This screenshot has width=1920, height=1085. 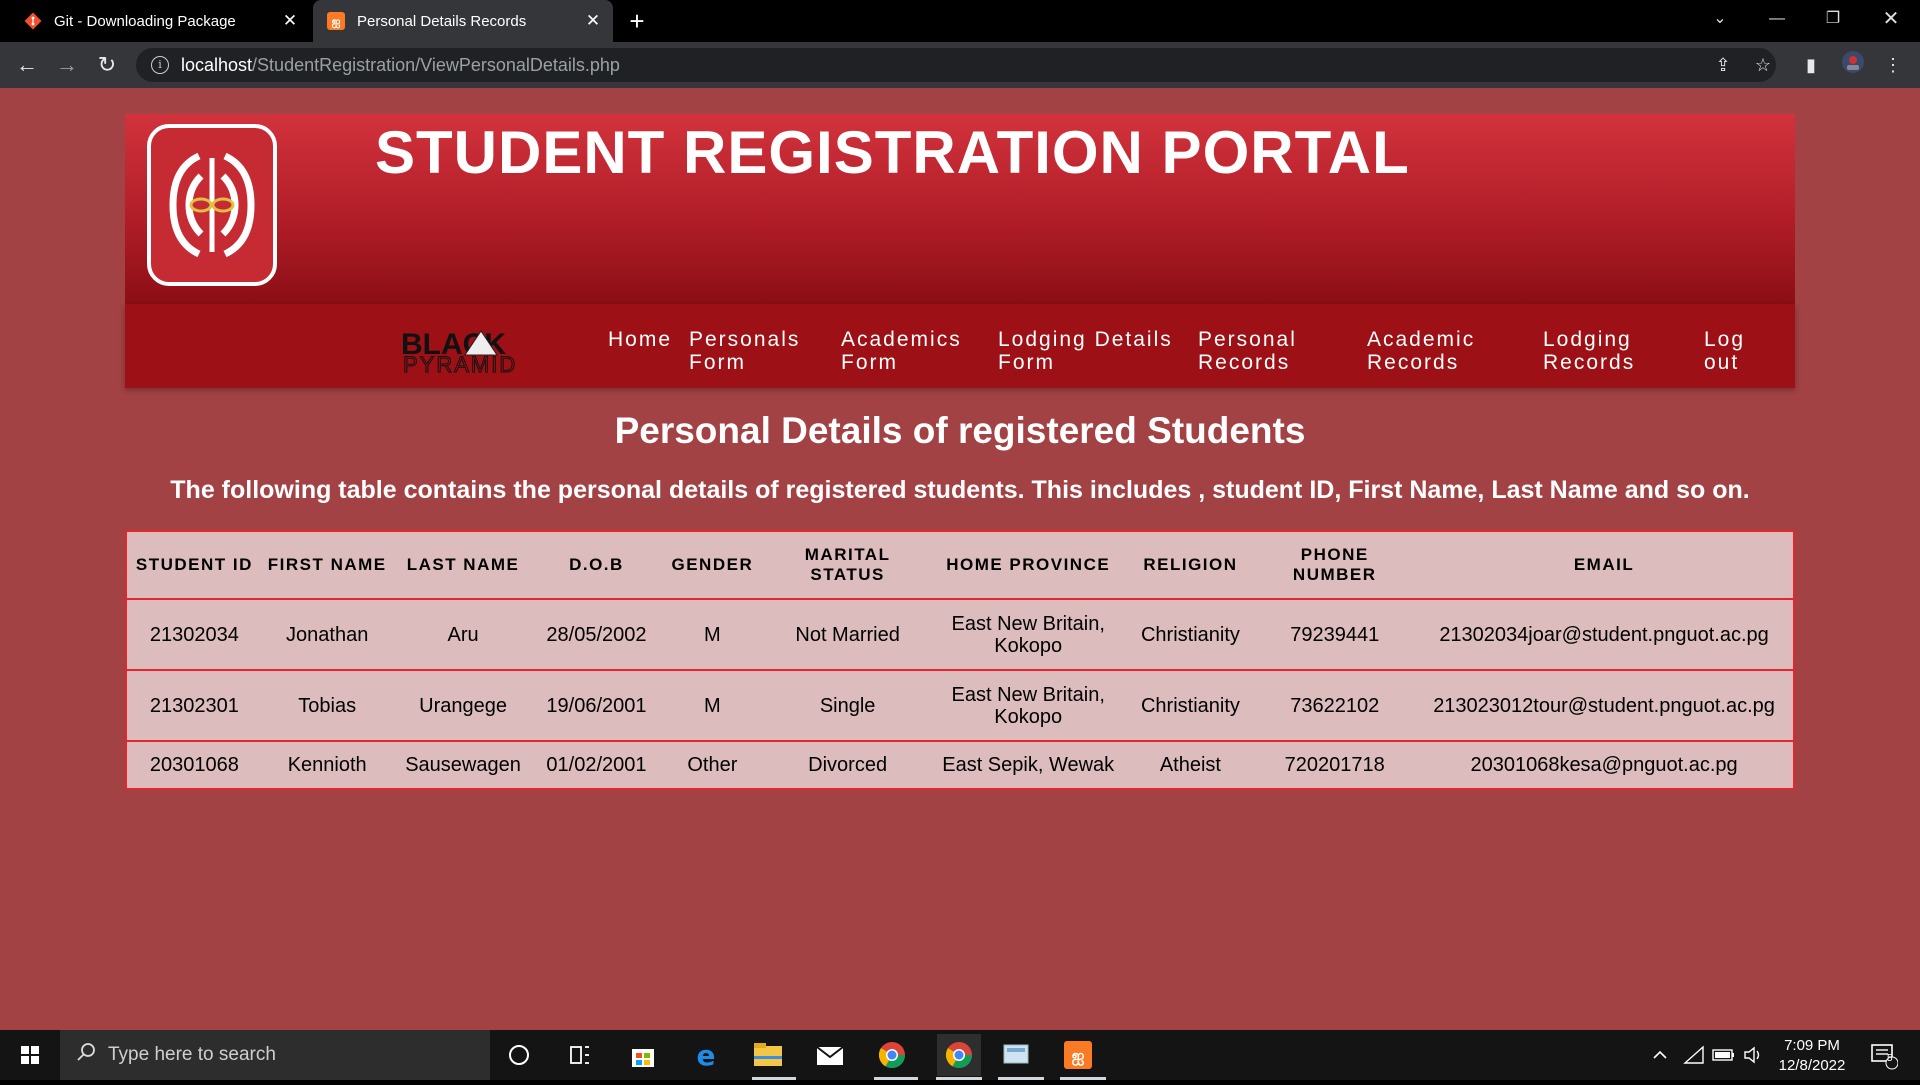 What do you see at coordinates (33, 21) in the screenshot?
I see `git-icon` at bounding box center [33, 21].